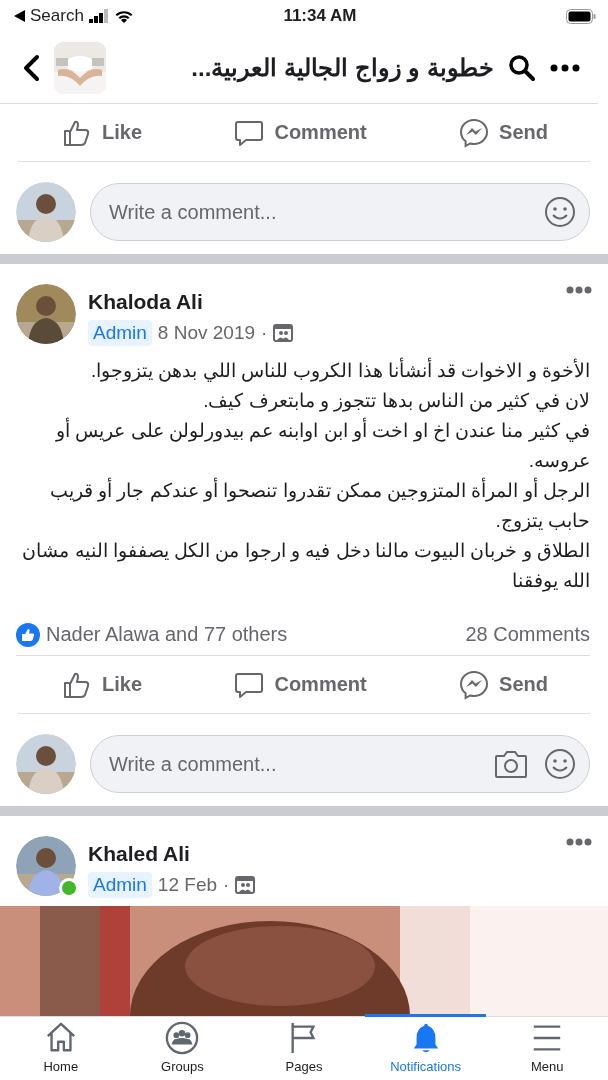  What do you see at coordinates (547, 1048) in the screenshot?
I see `nav-tab: Menu` at bounding box center [547, 1048].